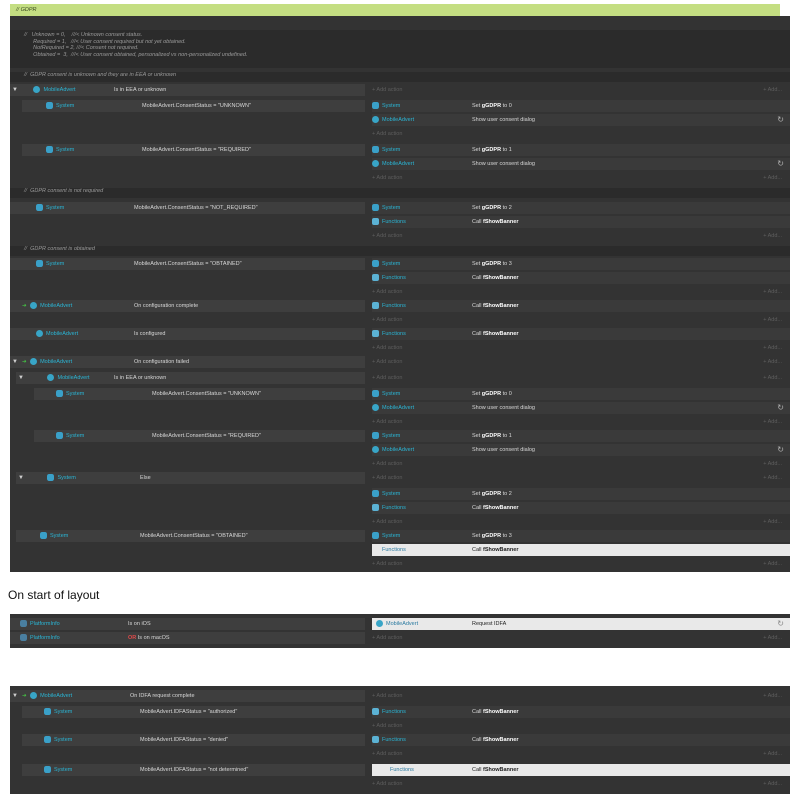 This screenshot has height=797, width=800. I want to click on event-config-failed: ▼ ➜ MobileAdvert On configuration failed, so click(187, 362).